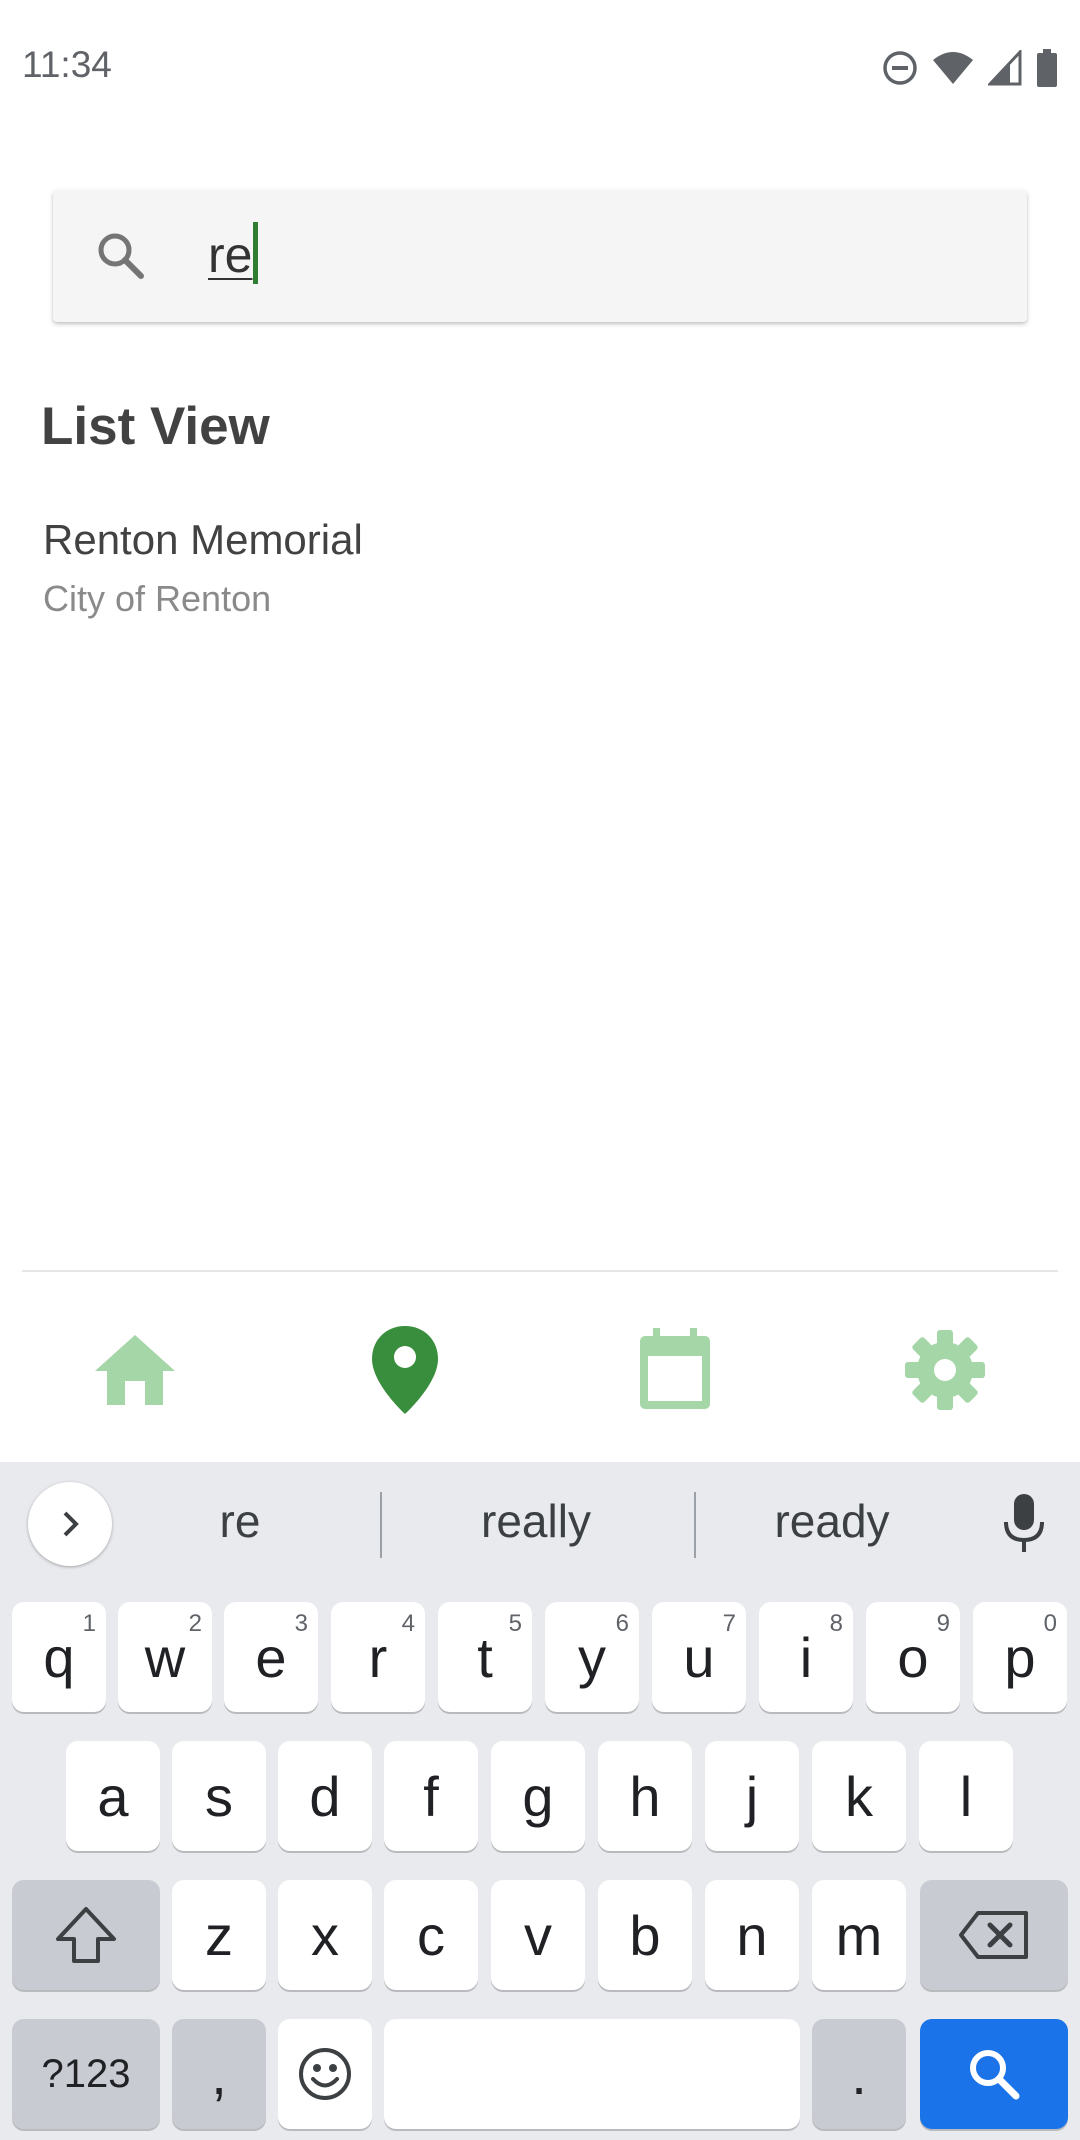  I want to click on suggestion-1: re, so click(240, 1521).